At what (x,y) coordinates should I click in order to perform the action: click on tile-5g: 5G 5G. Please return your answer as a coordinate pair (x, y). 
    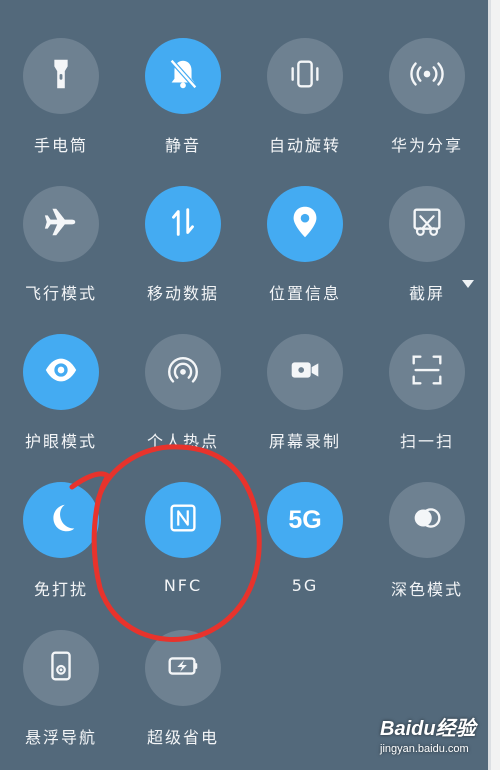
    Looking at the image, I should click on (305, 538).